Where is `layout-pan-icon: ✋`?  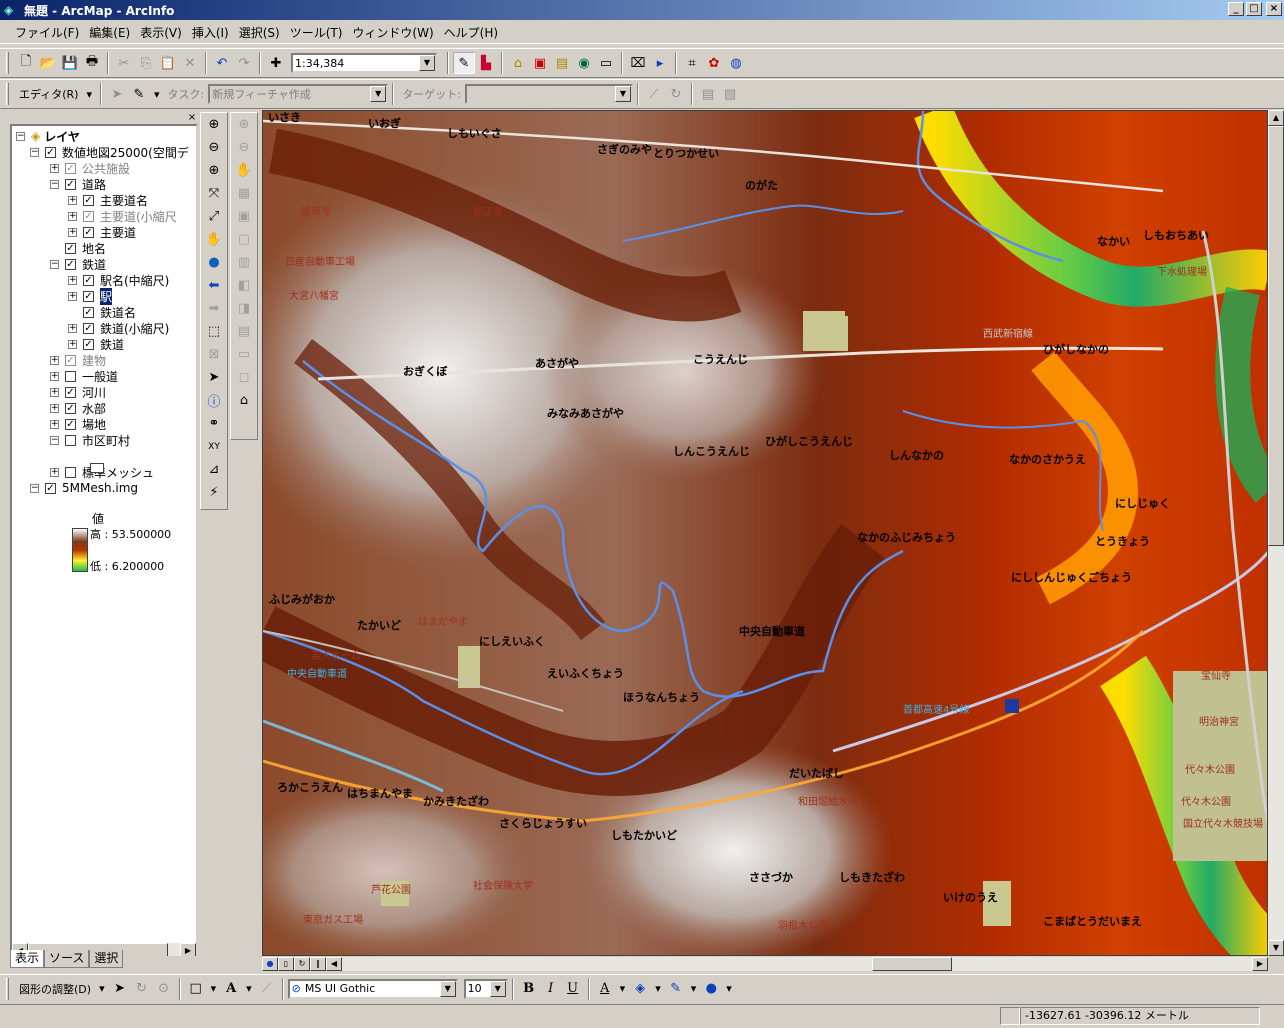 layout-pan-icon: ✋ is located at coordinates (244, 170).